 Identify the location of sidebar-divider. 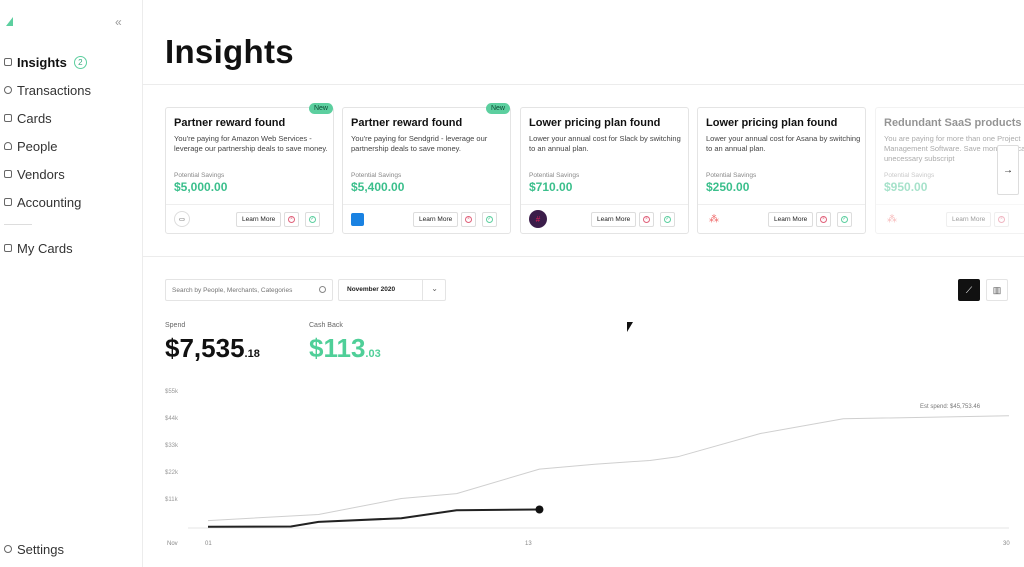
(18, 224).